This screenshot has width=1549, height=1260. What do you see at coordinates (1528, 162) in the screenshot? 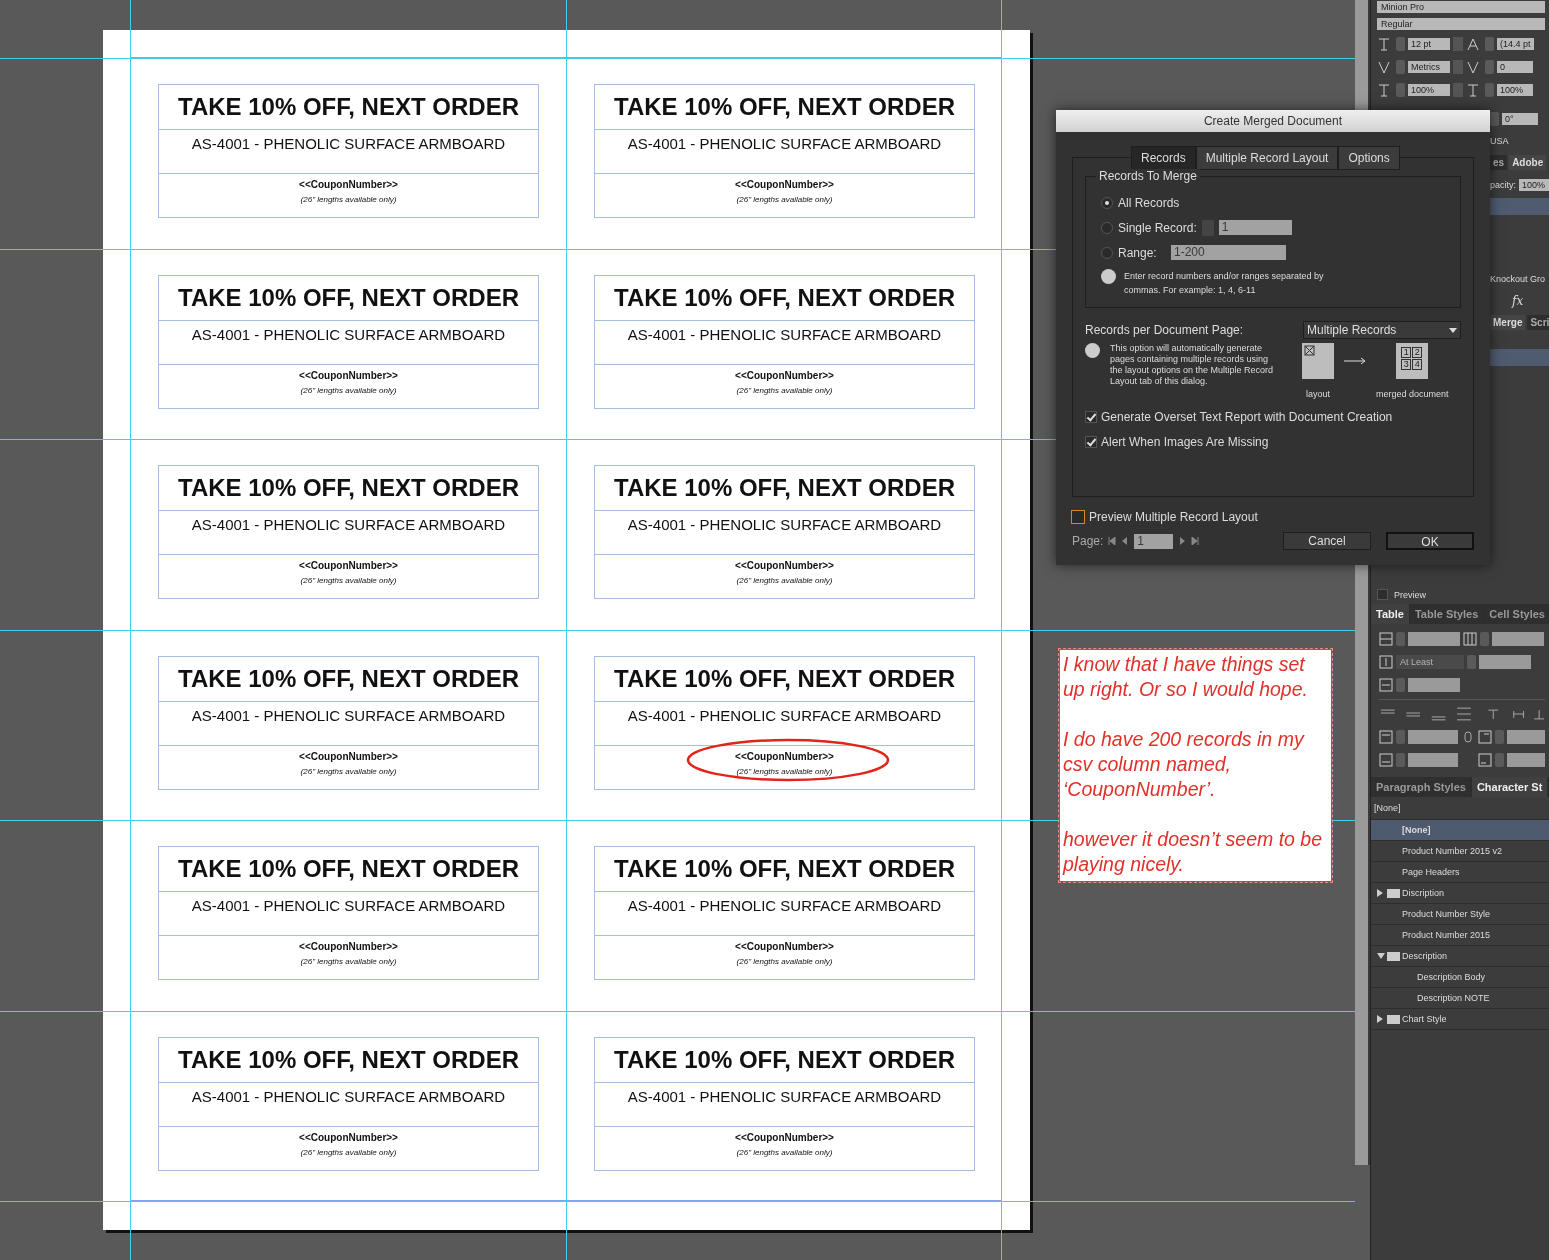
I see `panel-tab: Adobe` at bounding box center [1528, 162].